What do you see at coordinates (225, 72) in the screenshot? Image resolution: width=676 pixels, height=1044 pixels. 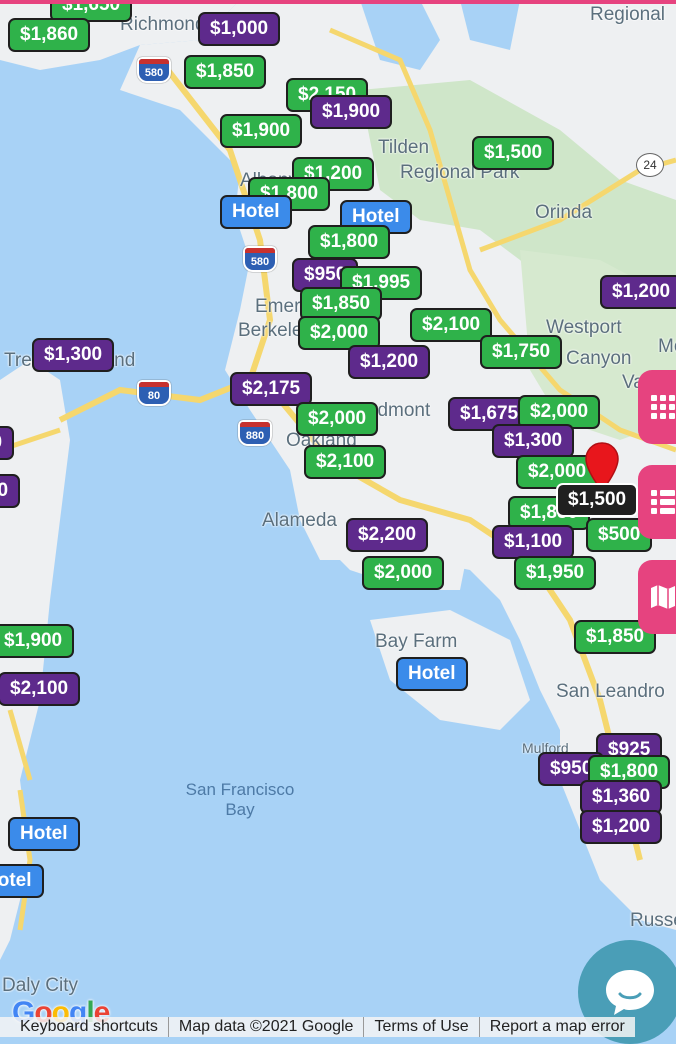 I see `listing-pin: $1,850` at bounding box center [225, 72].